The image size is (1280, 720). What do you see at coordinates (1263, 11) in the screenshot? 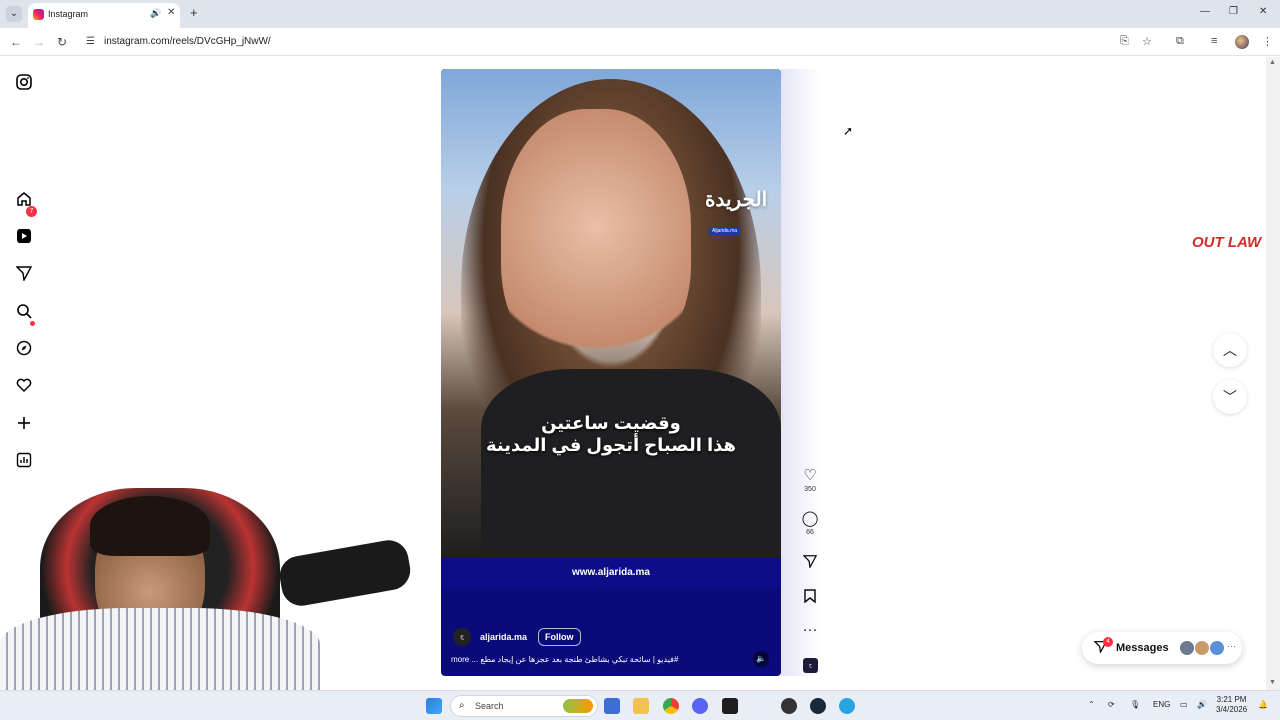
I see `close-window-button: ✕` at bounding box center [1263, 11].